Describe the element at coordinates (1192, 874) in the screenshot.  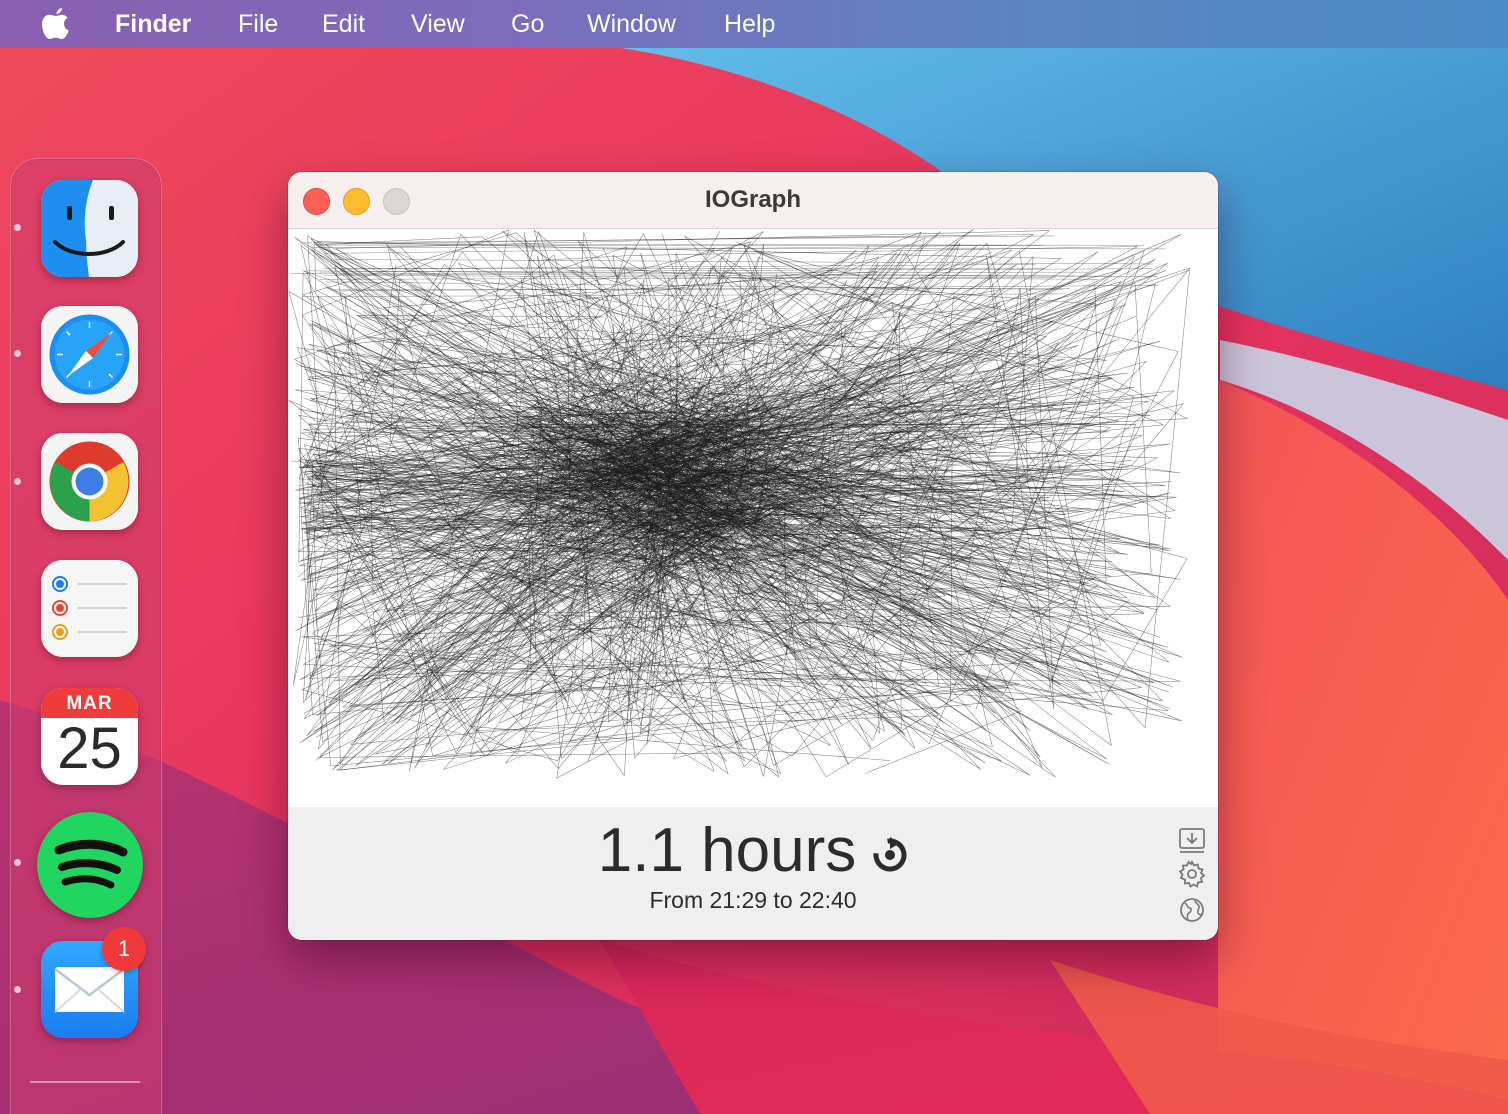
I see `gear-icon` at that location.